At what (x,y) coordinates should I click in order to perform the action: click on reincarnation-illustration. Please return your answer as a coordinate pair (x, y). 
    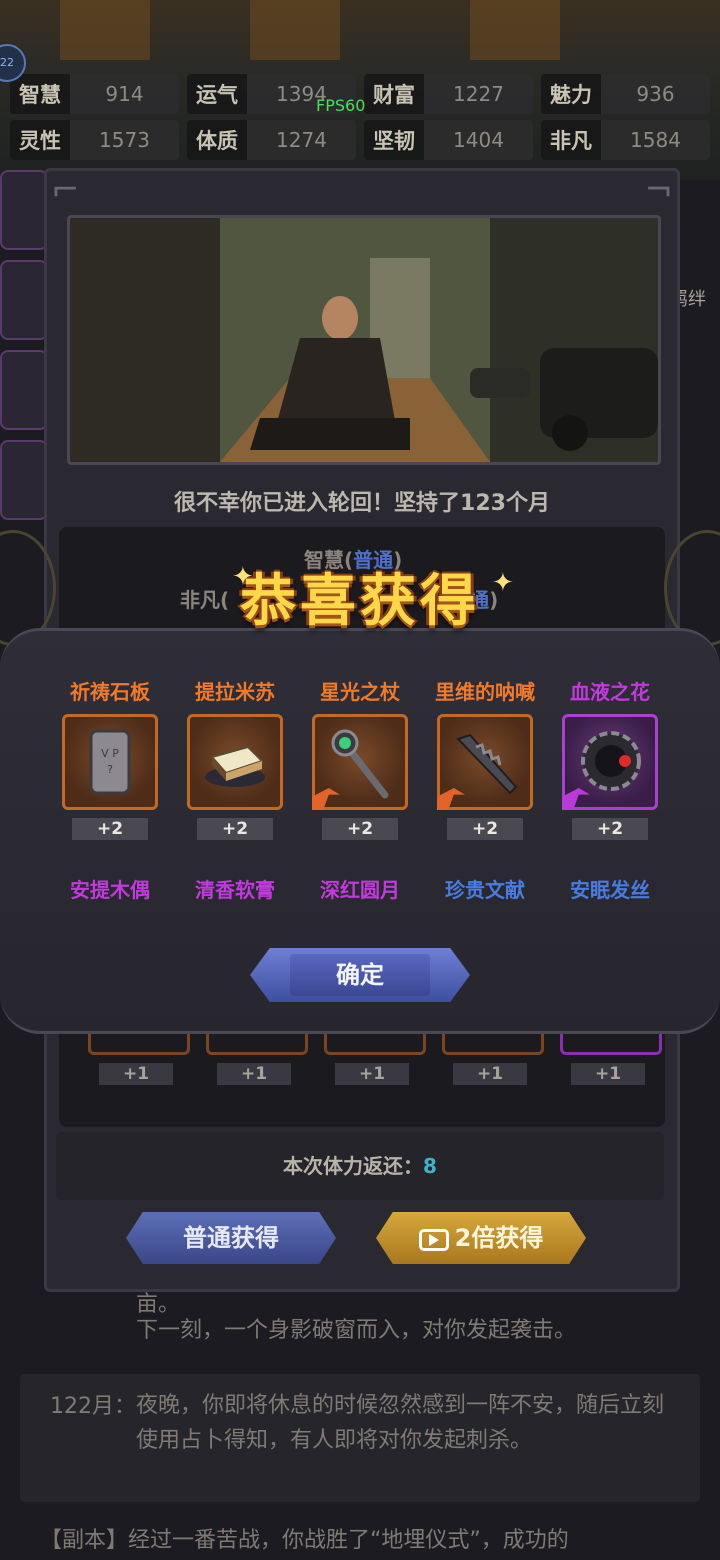
    Looking at the image, I should click on (364, 340).